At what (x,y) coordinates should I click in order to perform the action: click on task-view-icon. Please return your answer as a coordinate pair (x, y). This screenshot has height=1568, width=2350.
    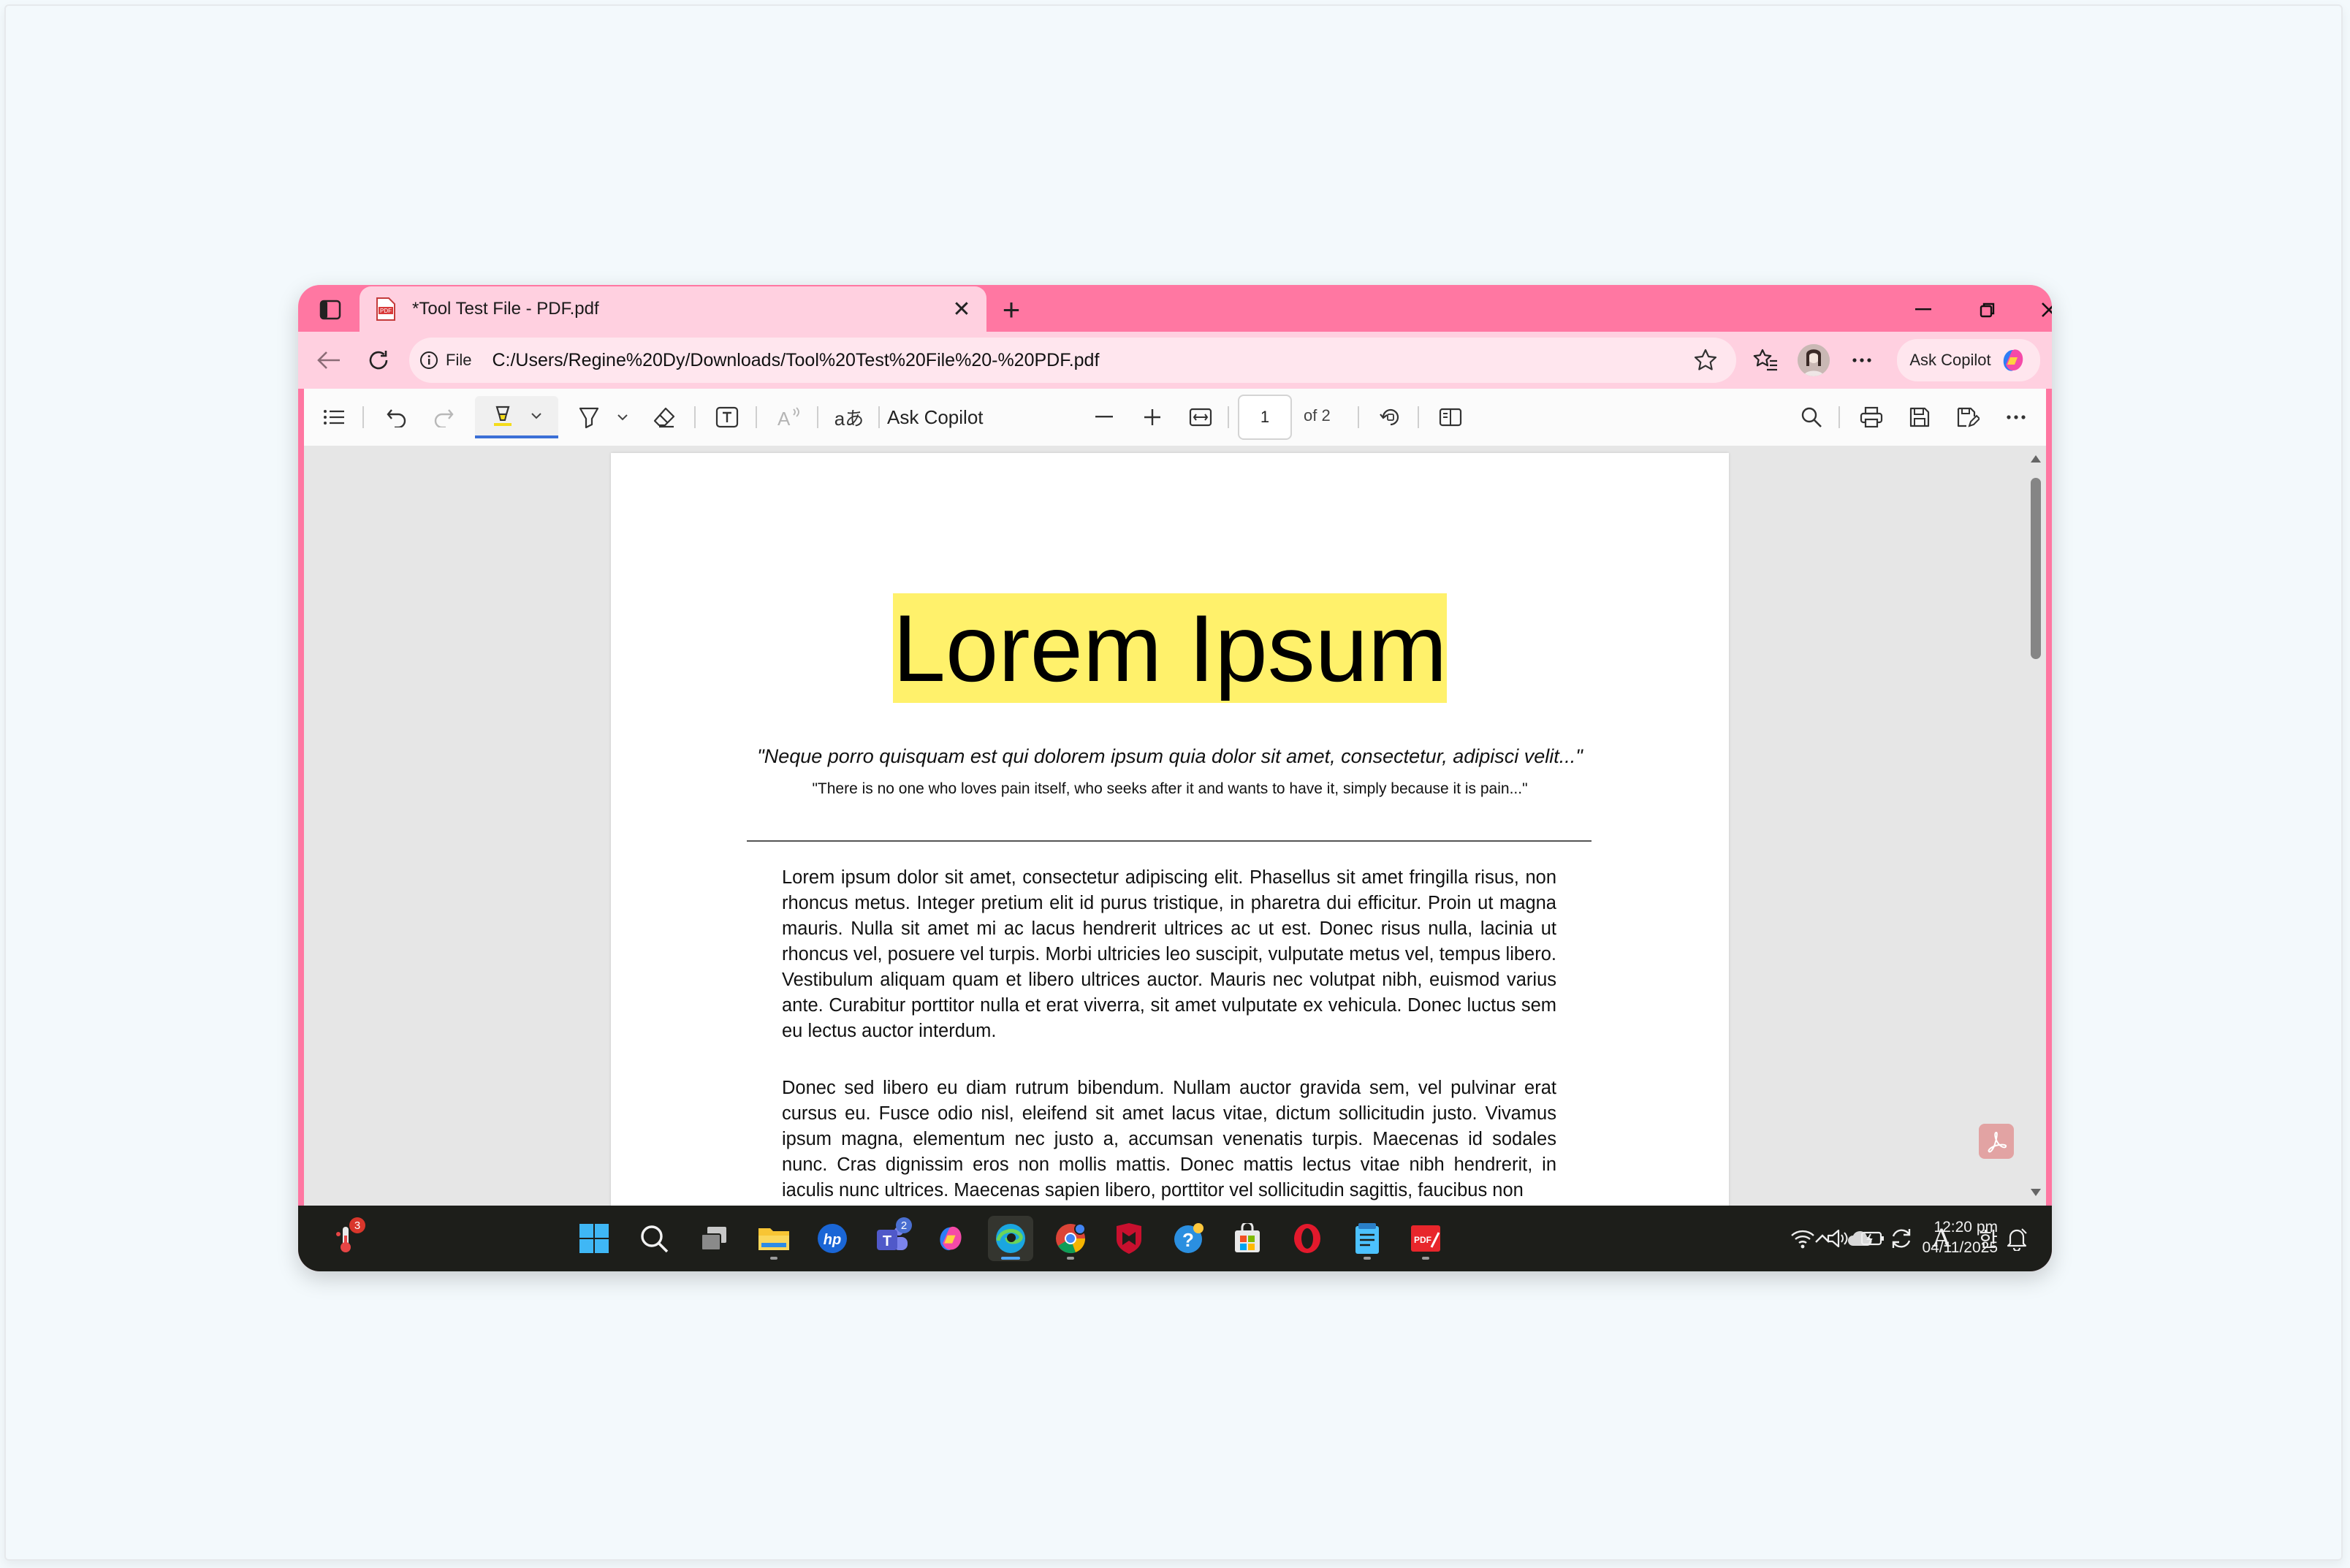
    Looking at the image, I should click on (713, 1239).